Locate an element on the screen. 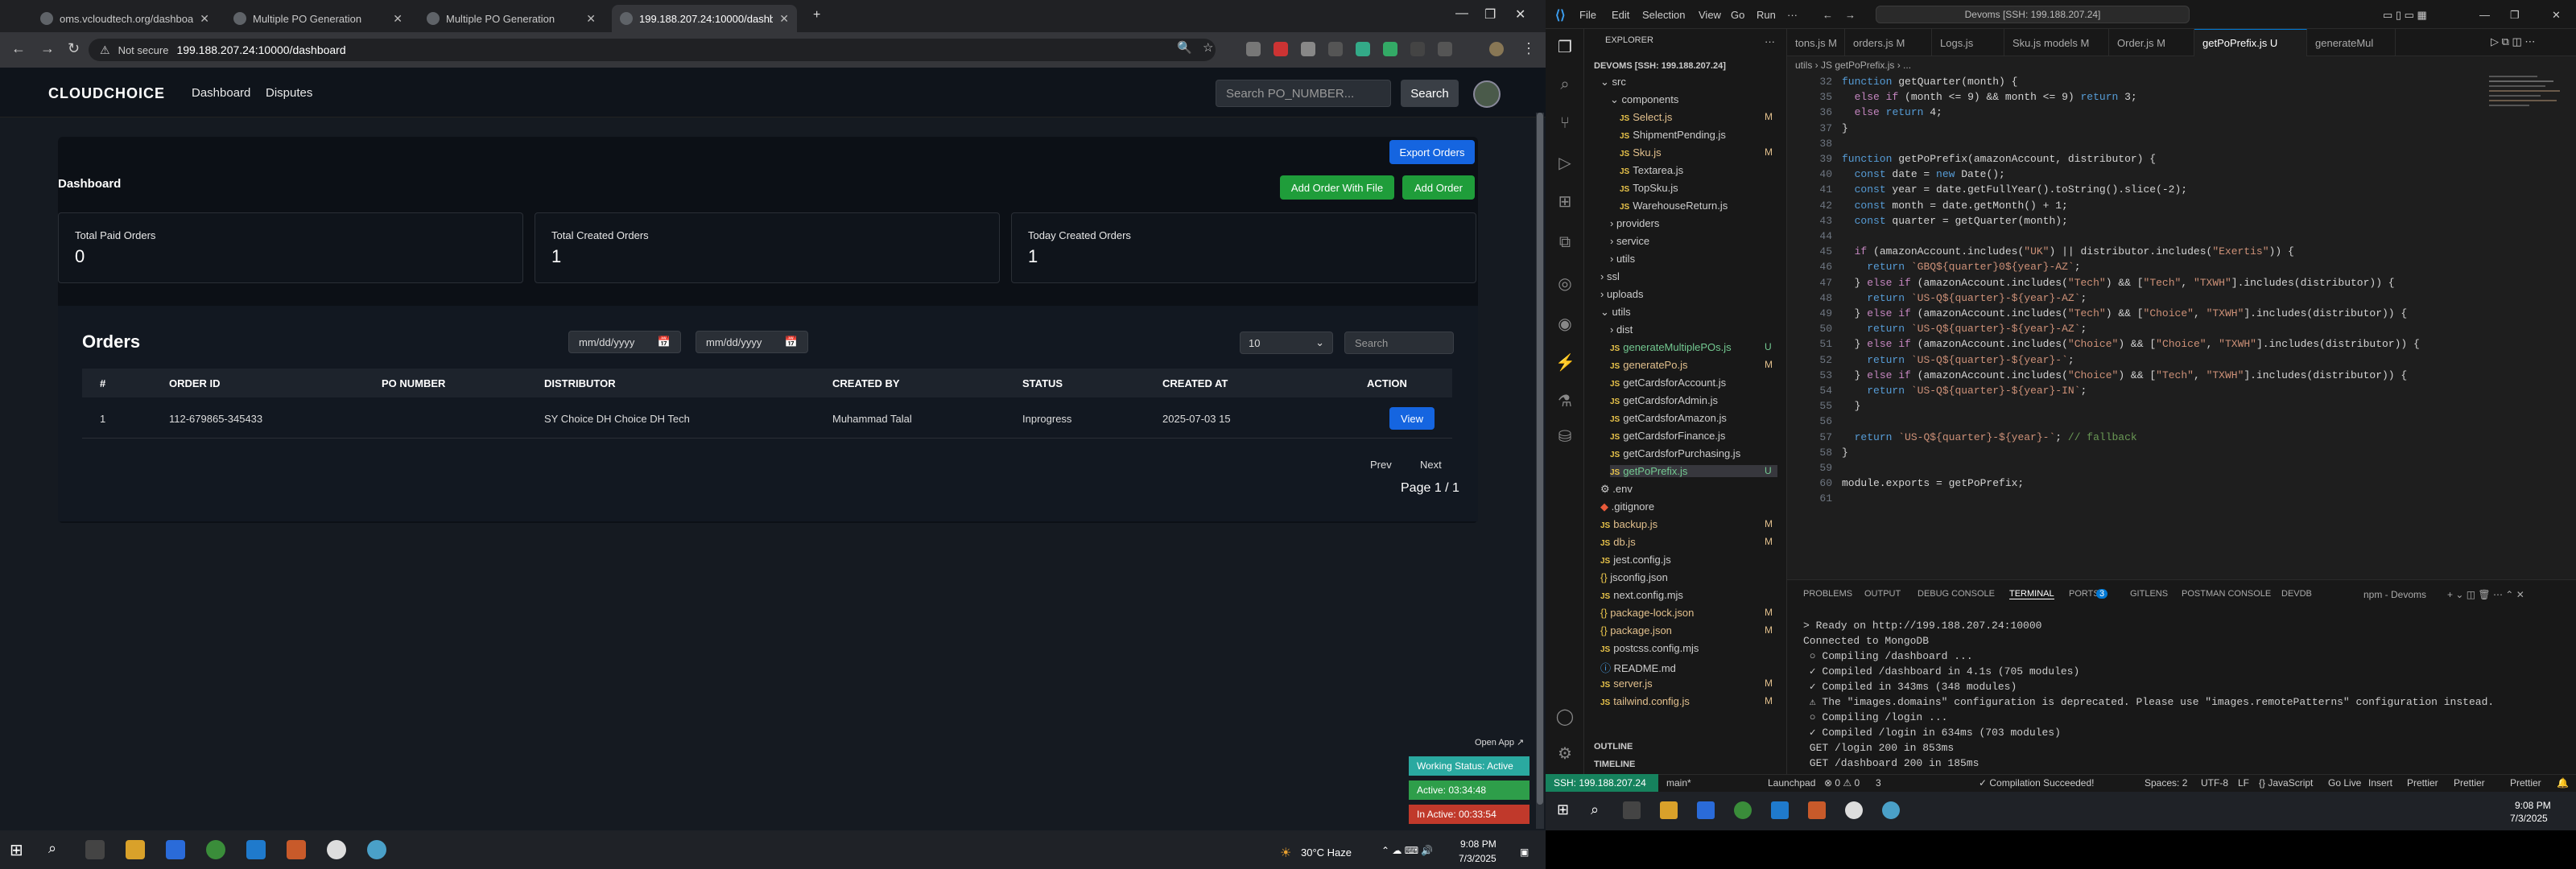  page-size-select: 10 ⌄ is located at coordinates (1286, 343).